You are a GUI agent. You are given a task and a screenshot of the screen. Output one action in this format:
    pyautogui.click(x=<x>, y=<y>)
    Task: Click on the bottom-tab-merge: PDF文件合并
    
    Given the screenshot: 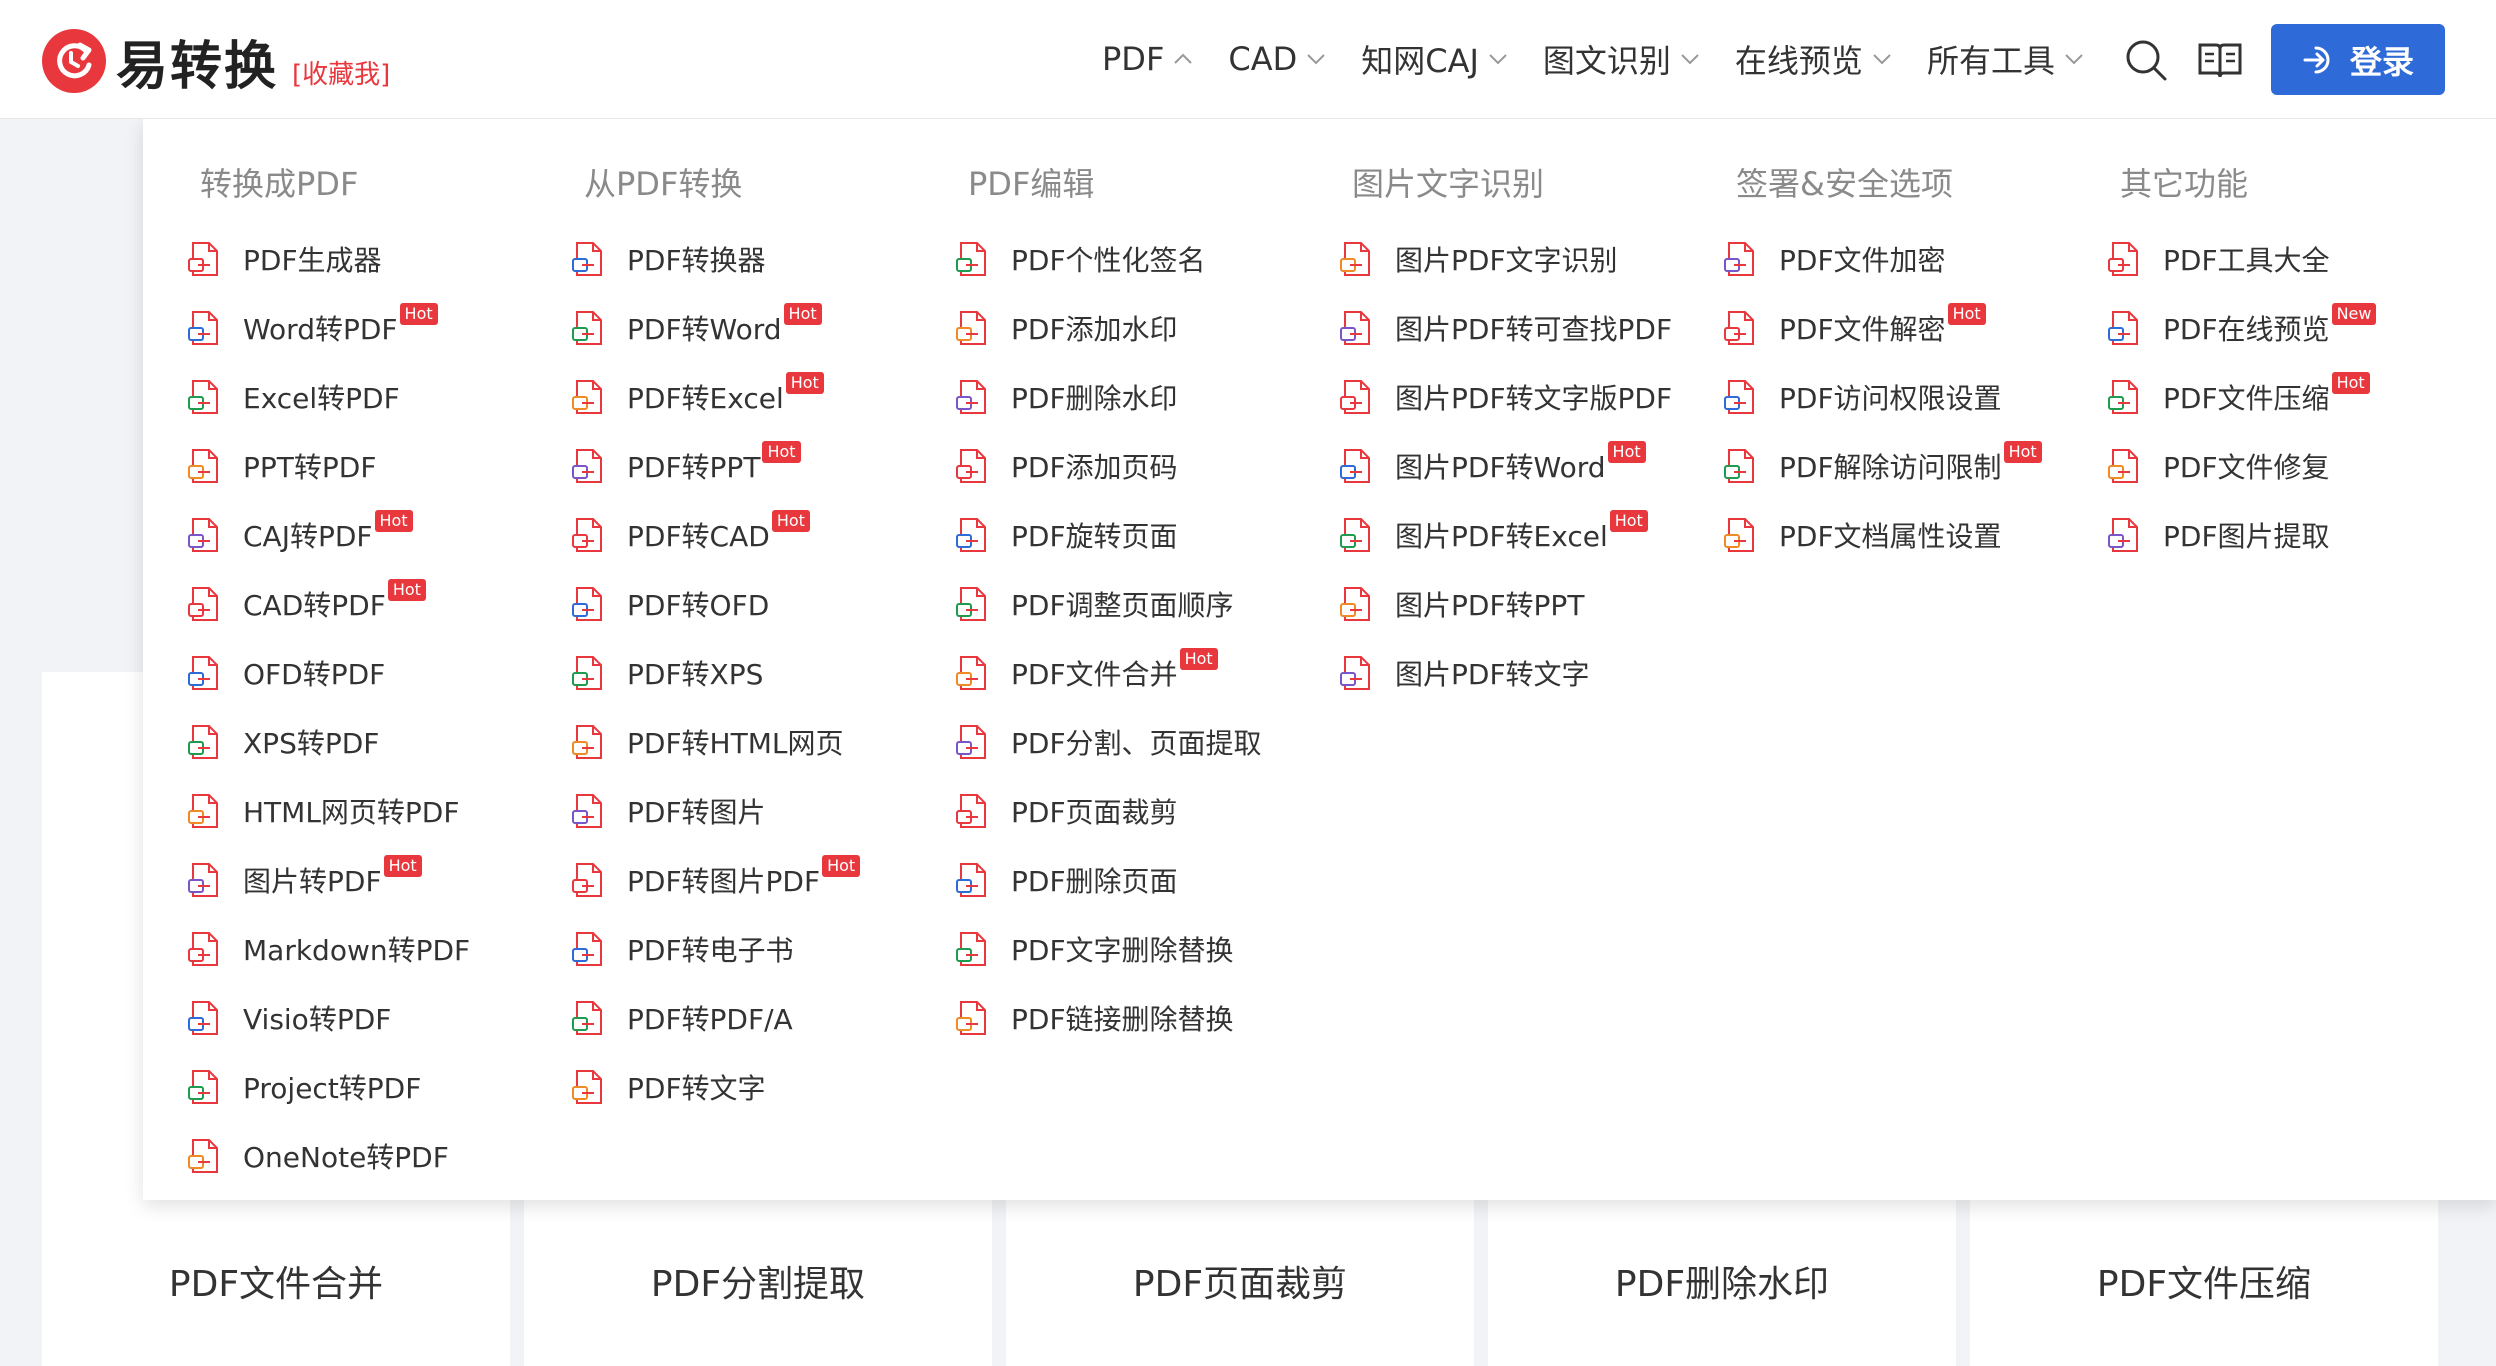 What is the action you would take?
    pyautogui.click(x=276, y=1281)
    